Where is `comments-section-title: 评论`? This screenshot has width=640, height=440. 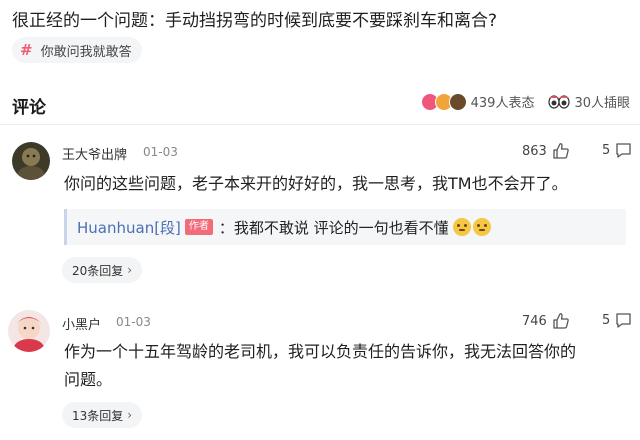
comments-section-title: 评论 is located at coordinates (29, 108).